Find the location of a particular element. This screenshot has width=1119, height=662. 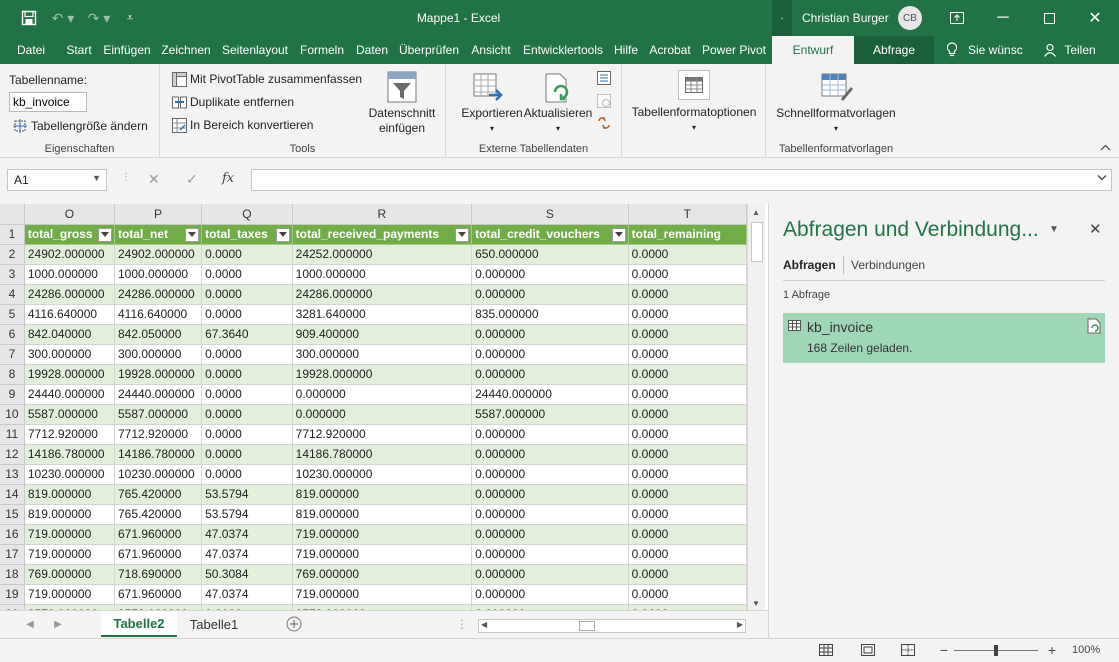

select-all-corner is located at coordinates (12, 214).